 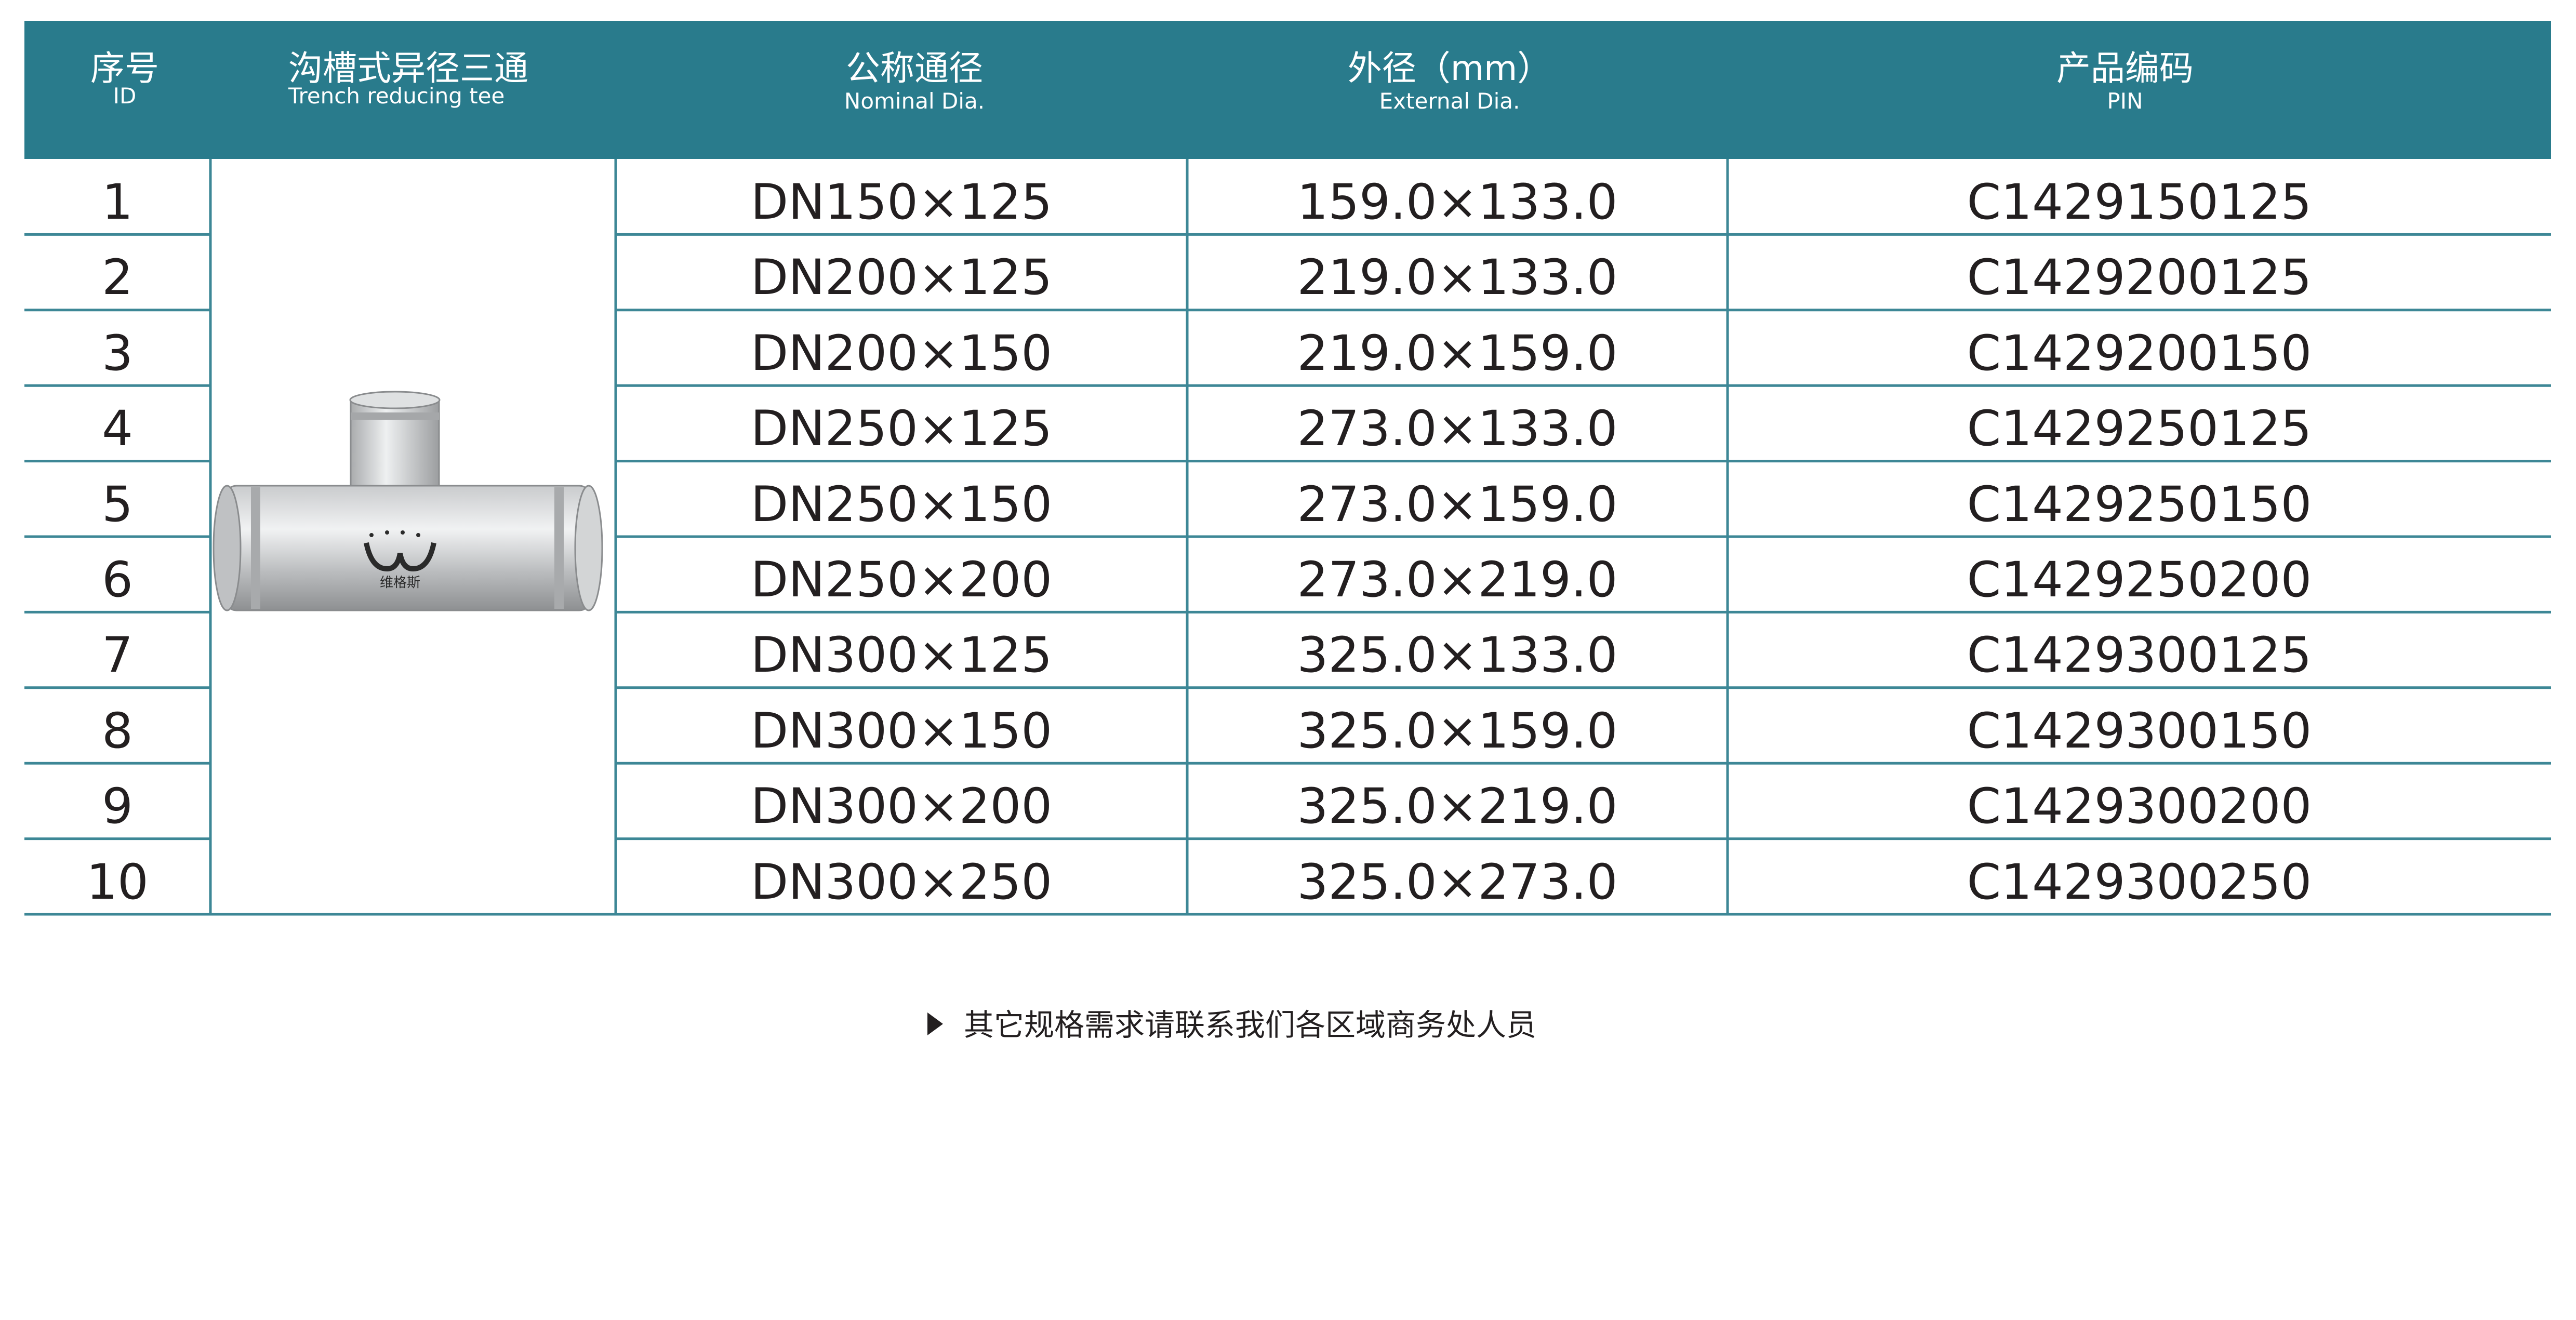 I want to click on cell-id: 3, so click(x=118, y=353).